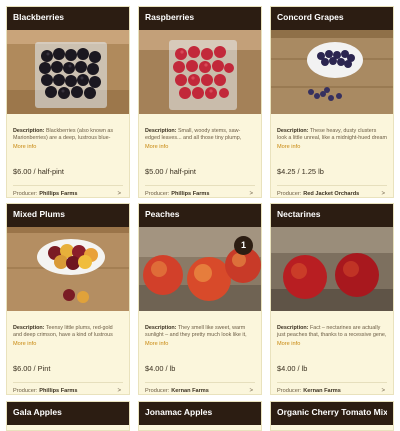 Image resolution: width=400 pixels, height=431 pixels. I want to click on product-title: Gala Apples, so click(68, 412).